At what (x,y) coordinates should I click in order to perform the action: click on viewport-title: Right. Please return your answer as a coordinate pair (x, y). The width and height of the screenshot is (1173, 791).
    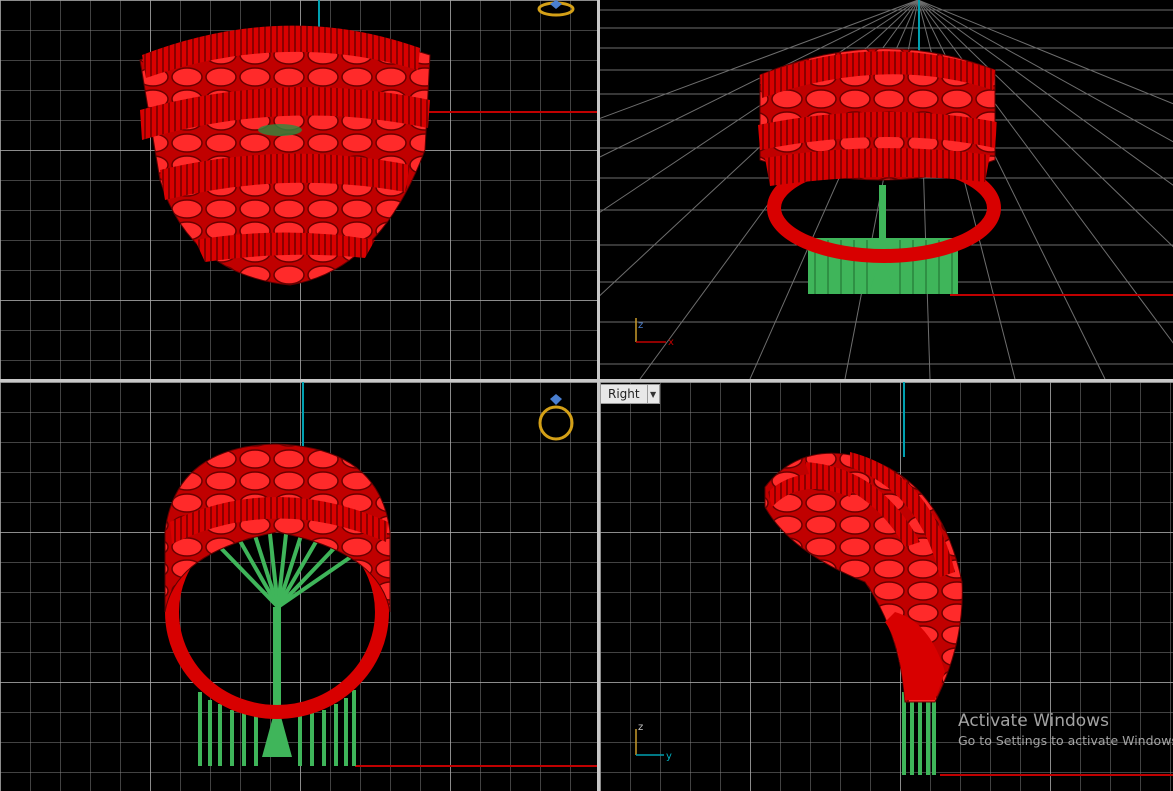
    Looking at the image, I should click on (624, 394).